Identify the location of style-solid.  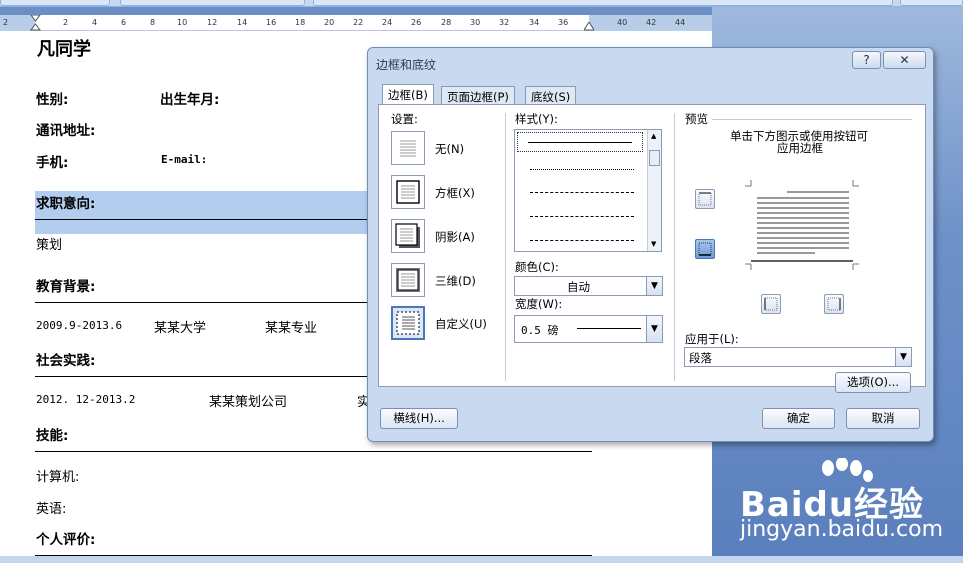
(580, 142).